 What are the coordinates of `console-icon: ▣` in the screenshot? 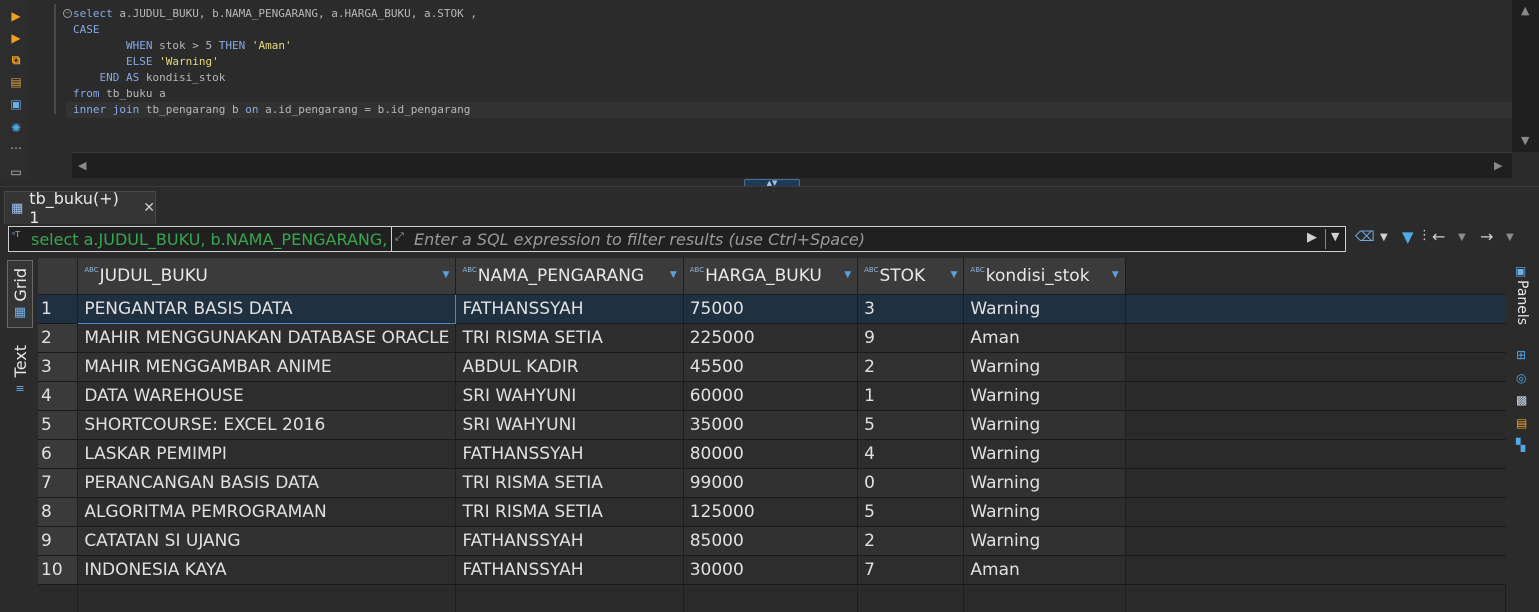 It's located at (16, 104).